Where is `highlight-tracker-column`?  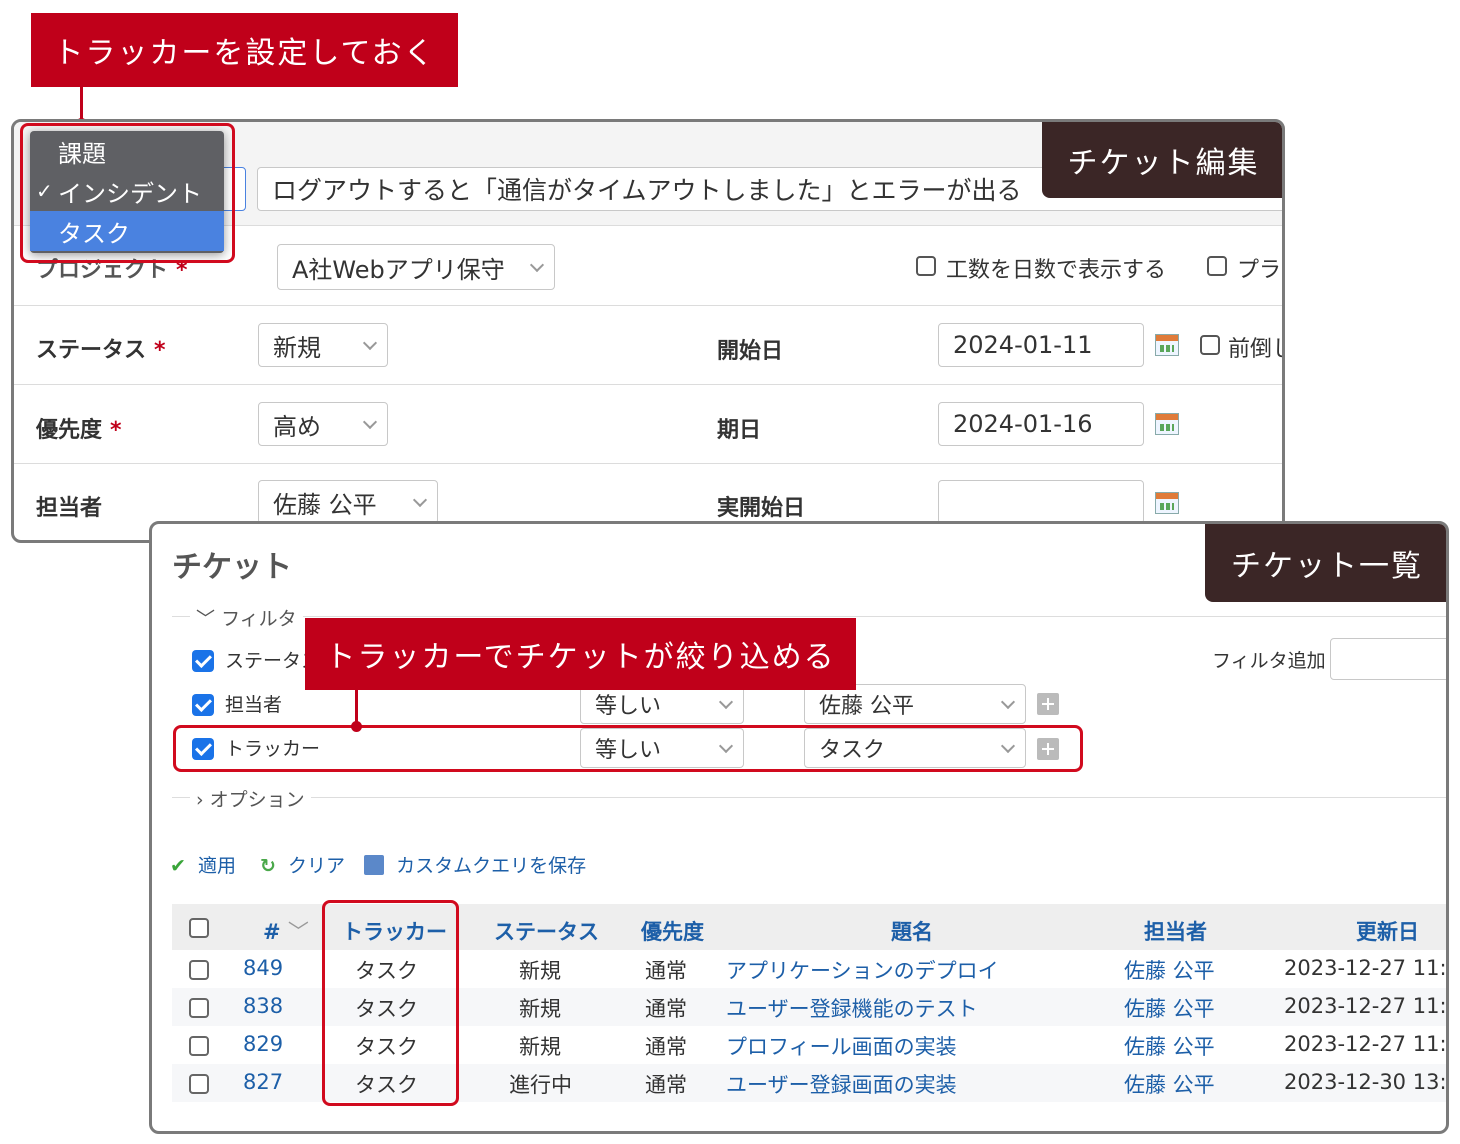 highlight-tracker-column is located at coordinates (390, 1003).